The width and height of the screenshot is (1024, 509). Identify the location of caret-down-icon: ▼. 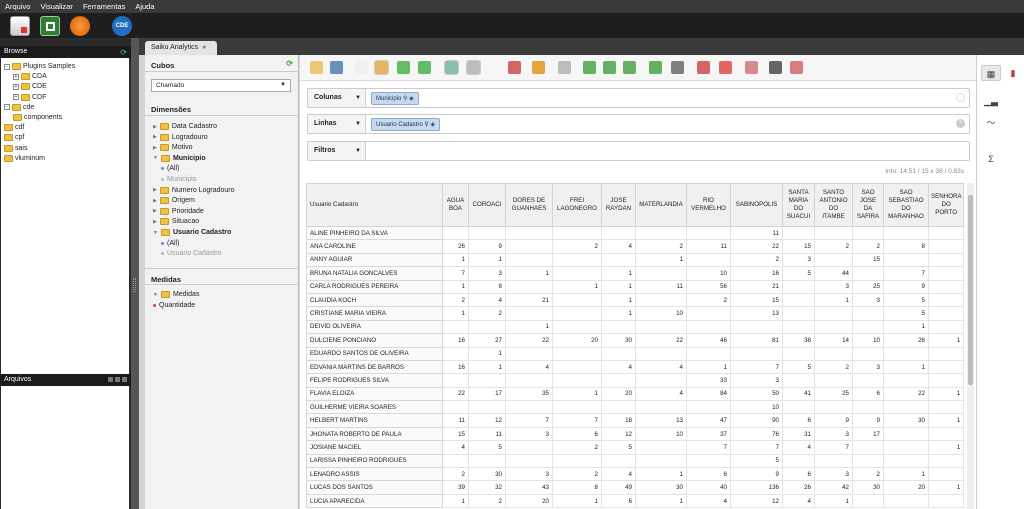
(155, 233).